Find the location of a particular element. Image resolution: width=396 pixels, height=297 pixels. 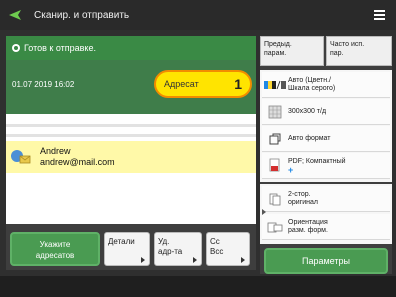

specify-line-2: адресатов is located at coordinates (55, 255).